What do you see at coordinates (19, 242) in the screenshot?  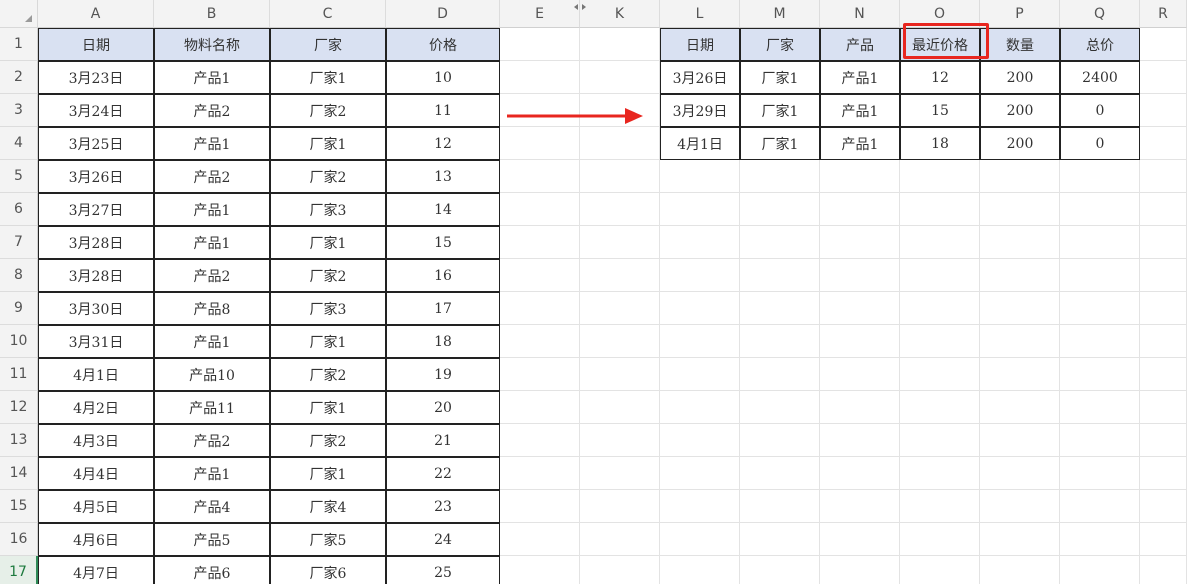 I see `row-header-7: 7` at bounding box center [19, 242].